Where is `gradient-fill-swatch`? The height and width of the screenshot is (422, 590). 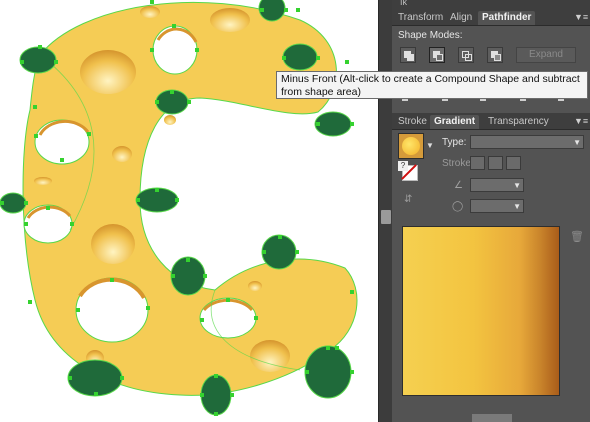
gradient-fill-swatch is located at coordinates (411, 146).